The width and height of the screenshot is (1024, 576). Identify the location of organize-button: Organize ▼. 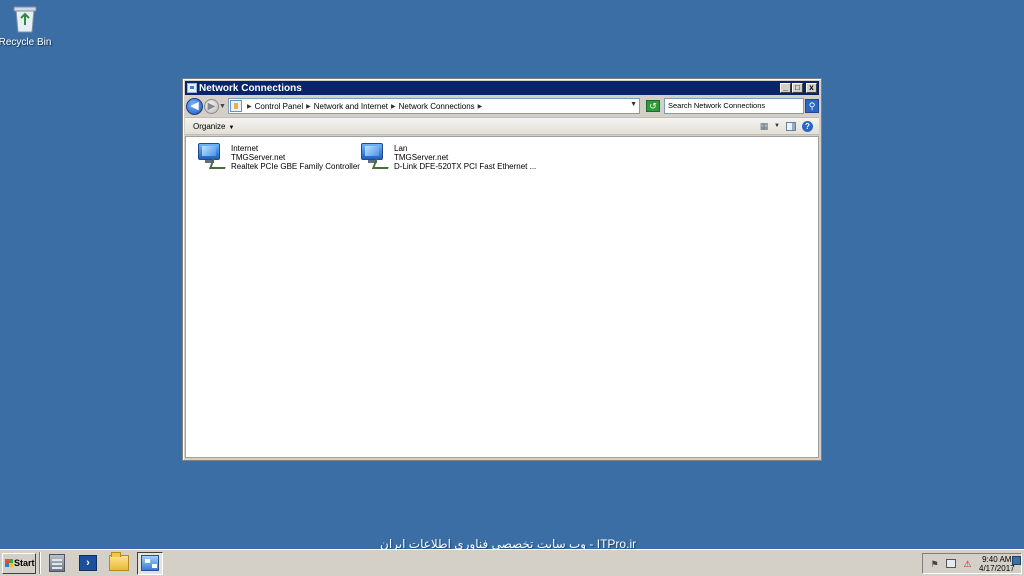
(213, 126).